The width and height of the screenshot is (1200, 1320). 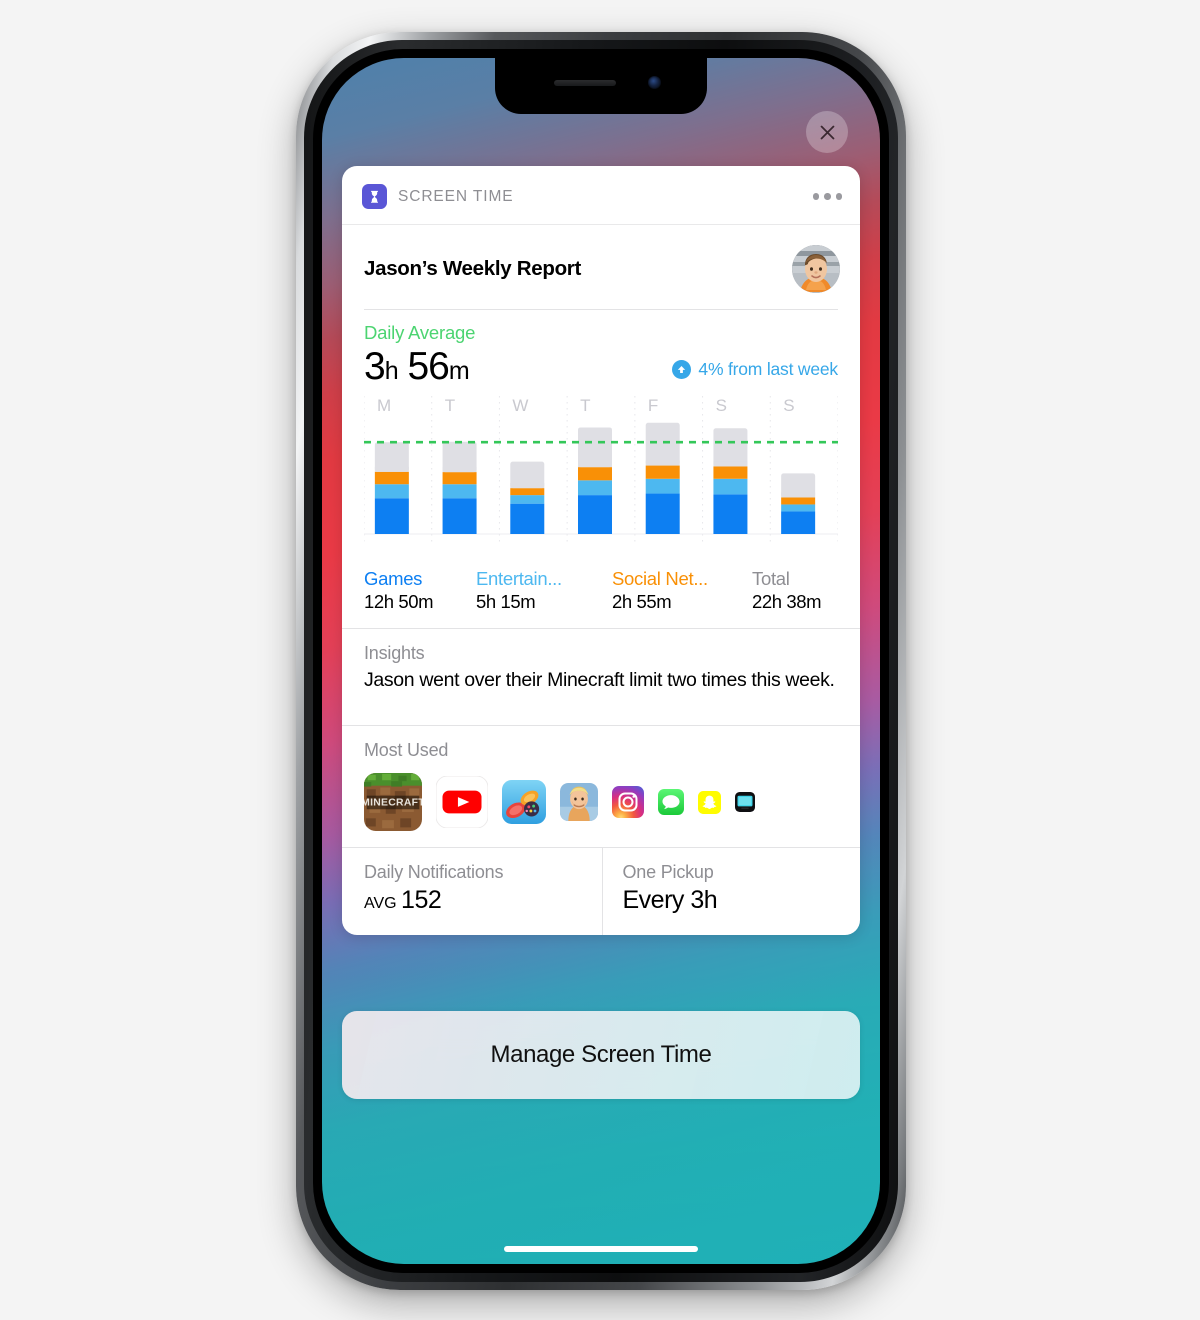 I want to click on app-icon-minecraft: MINECRAFT, so click(x=393, y=802).